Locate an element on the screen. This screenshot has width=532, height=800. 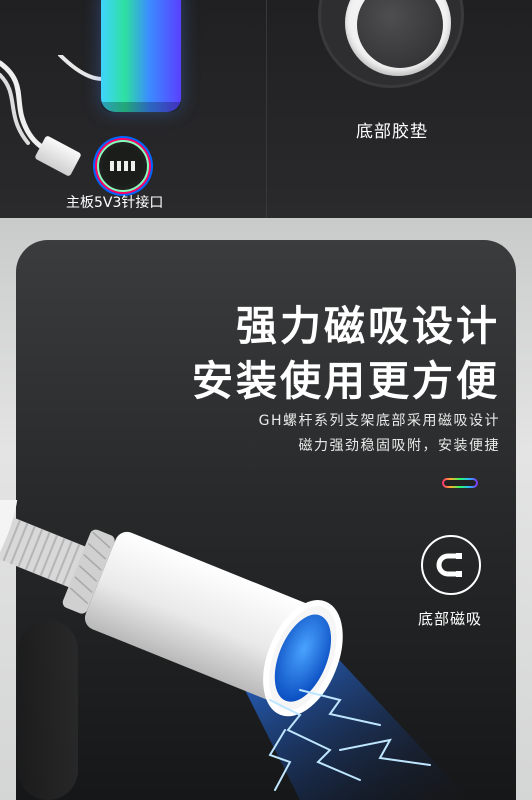
motherboard-header-icon is located at coordinates (123, 166).